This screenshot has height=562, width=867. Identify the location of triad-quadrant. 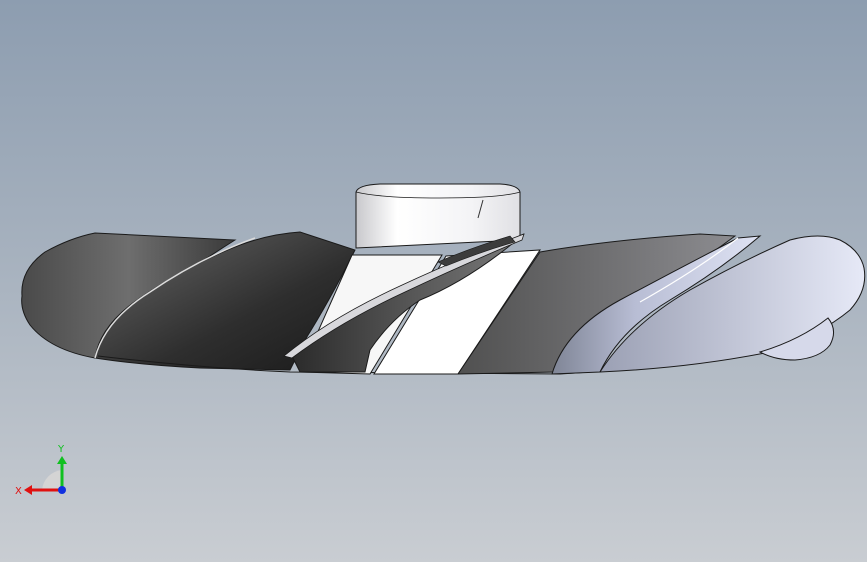
(52, 480).